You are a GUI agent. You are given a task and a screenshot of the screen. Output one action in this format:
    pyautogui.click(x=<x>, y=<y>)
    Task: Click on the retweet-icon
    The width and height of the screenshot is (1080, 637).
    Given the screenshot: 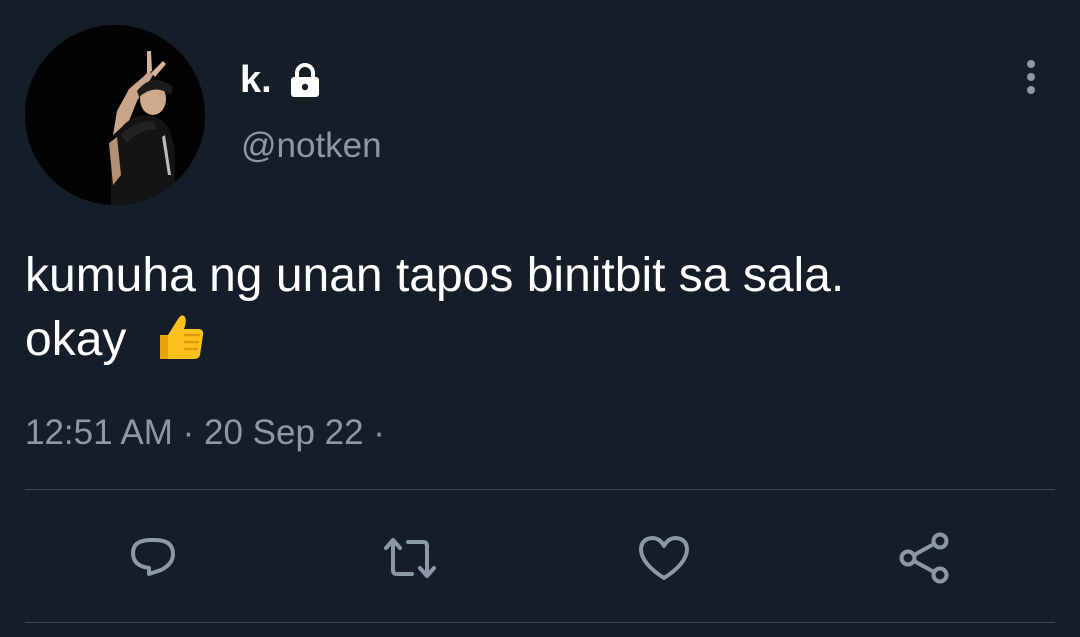 What is the action you would take?
    pyautogui.click(x=410, y=558)
    